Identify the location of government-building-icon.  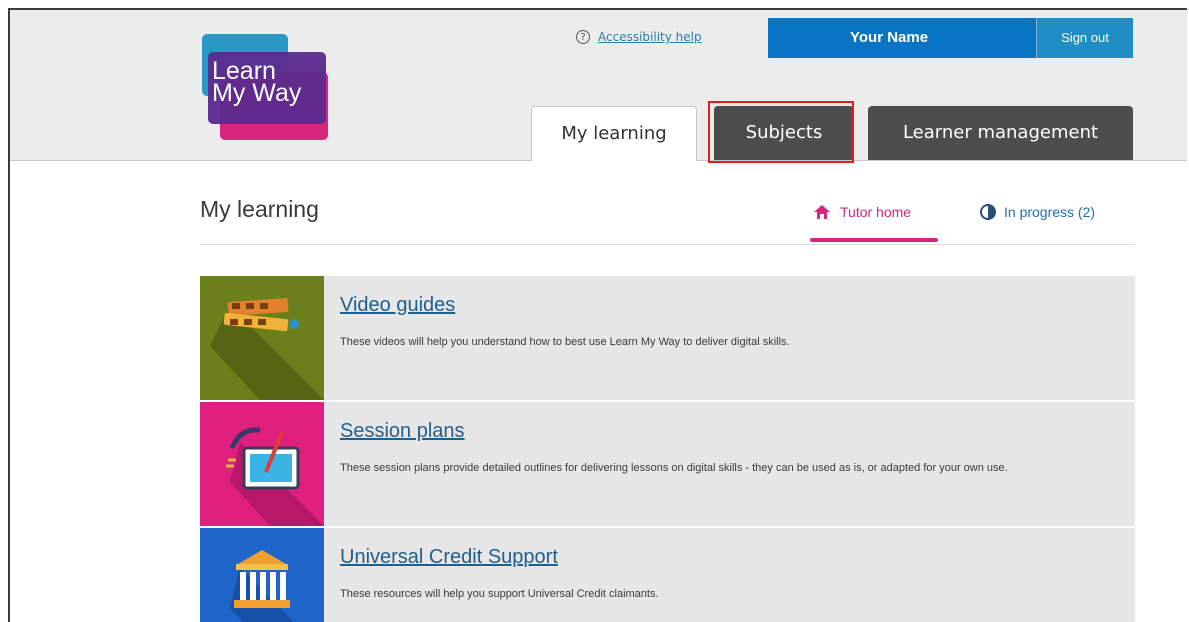
(262, 586).